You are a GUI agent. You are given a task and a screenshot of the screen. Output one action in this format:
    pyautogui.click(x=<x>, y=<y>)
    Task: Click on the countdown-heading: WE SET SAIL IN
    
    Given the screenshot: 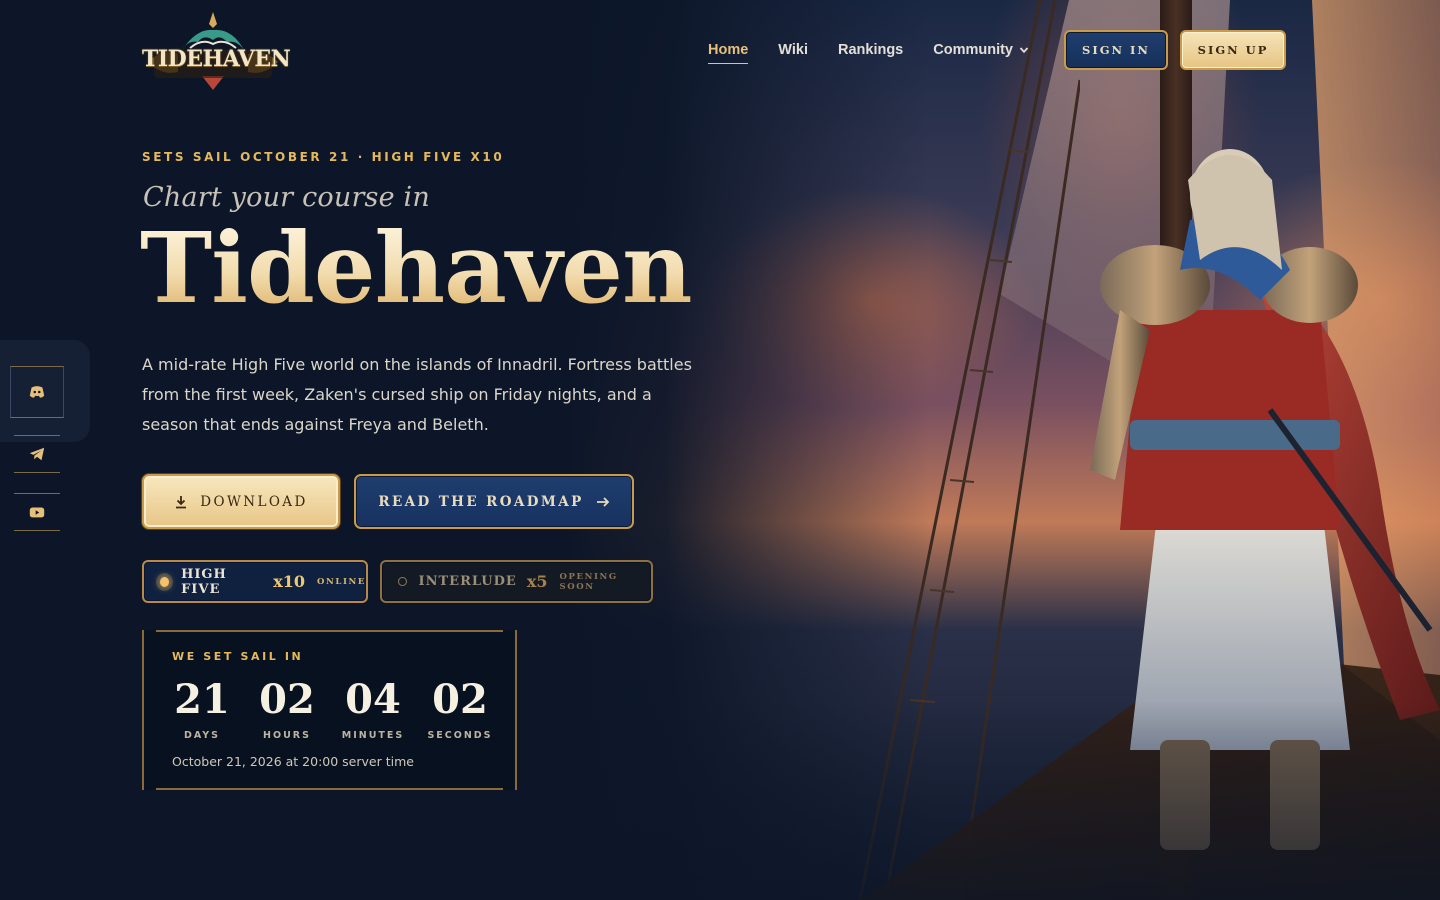 What is the action you would take?
    pyautogui.click(x=238, y=656)
    